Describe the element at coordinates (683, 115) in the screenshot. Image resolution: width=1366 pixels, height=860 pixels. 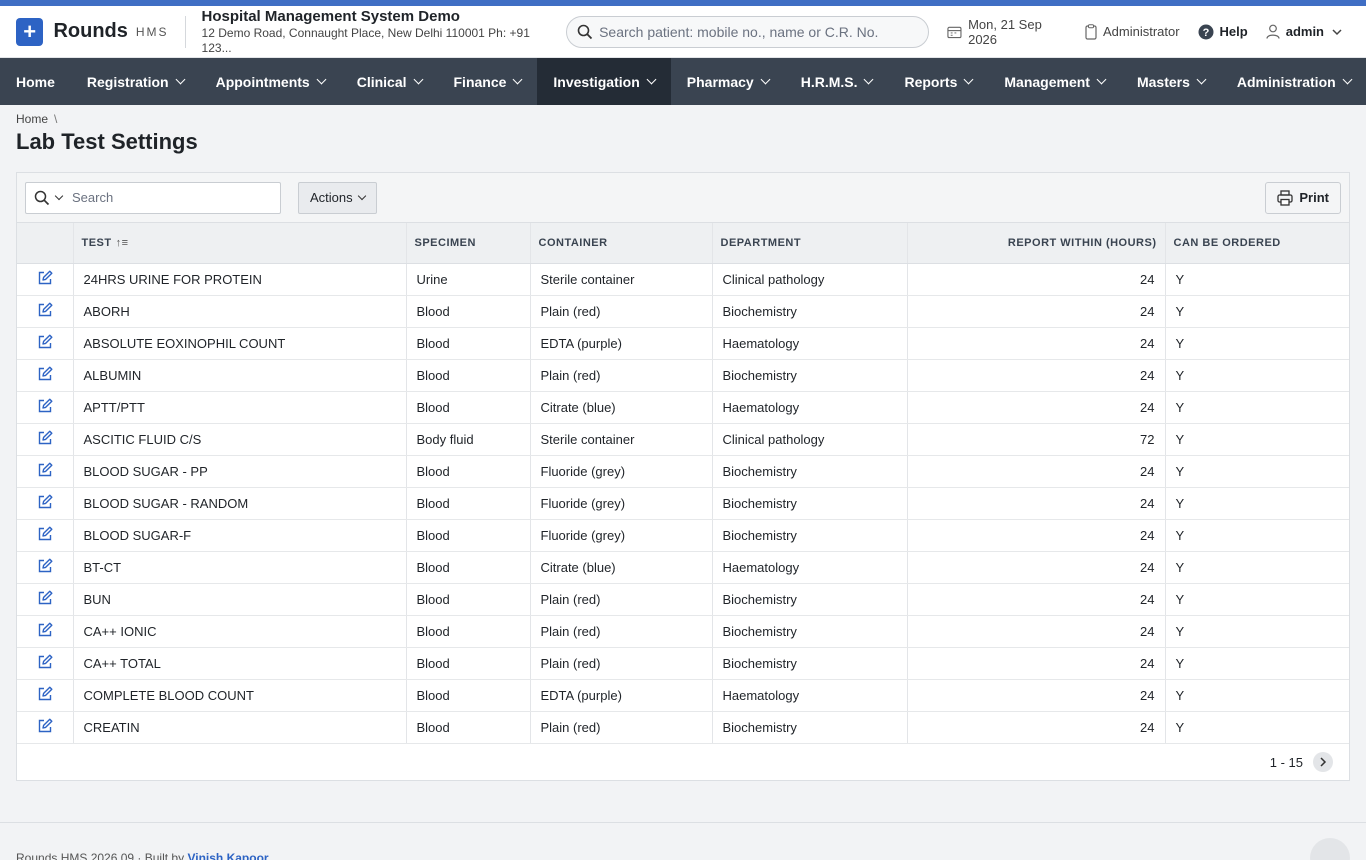
I see `breadcrumb: Home \` at that location.